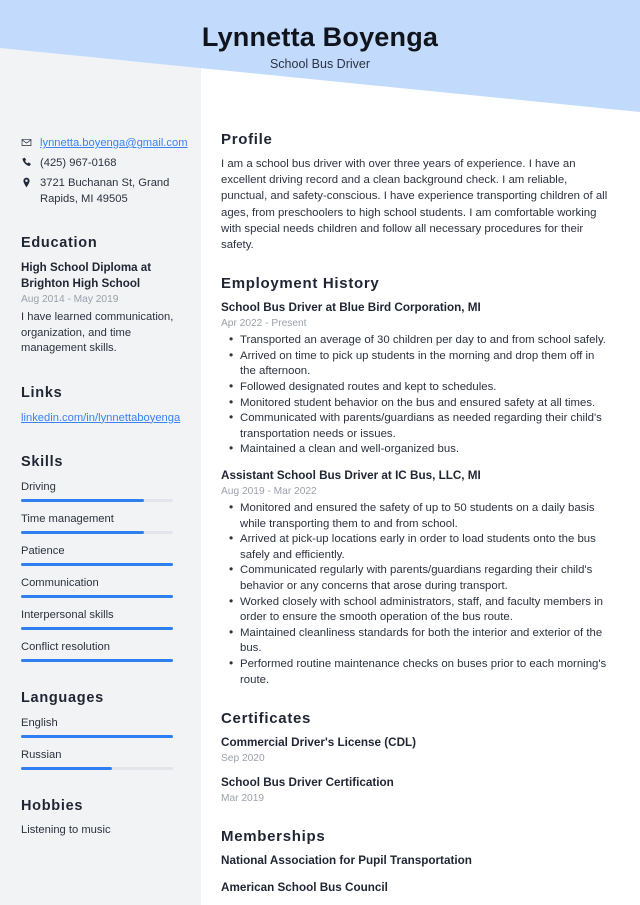 Image resolution: width=640 pixels, height=905 pixels. What do you see at coordinates (104, 726) in the screenshot?
I see `language-item: English` at bounding box center [104, 726].